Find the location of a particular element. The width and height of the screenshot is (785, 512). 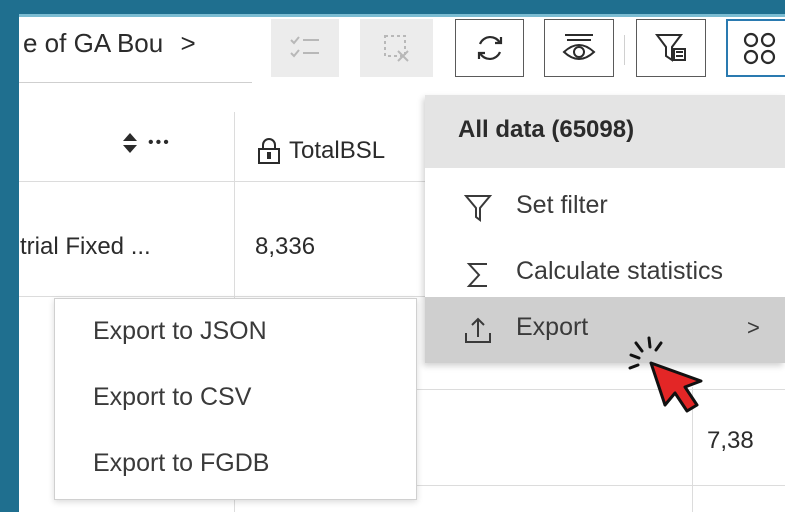

show-hide-icon is located at coordinates (579, 47).